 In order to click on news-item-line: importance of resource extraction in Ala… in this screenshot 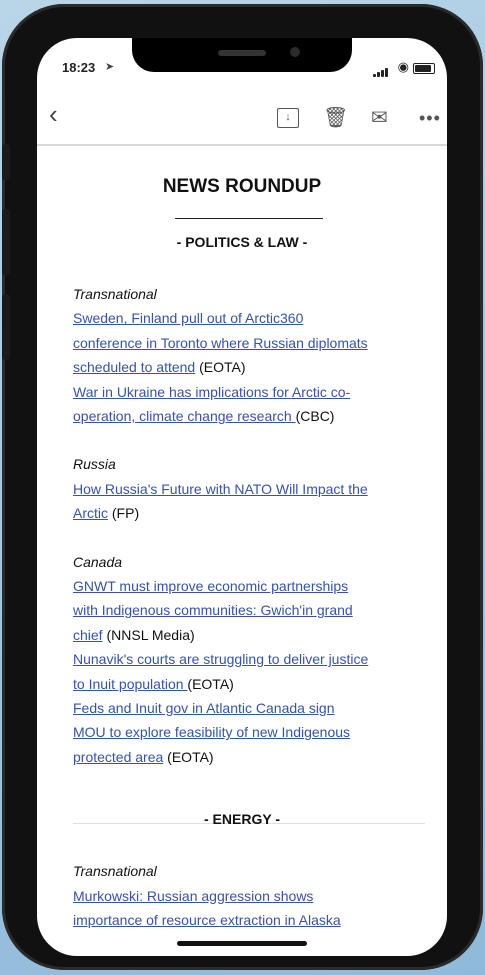, I will do `click(207, 920)`.